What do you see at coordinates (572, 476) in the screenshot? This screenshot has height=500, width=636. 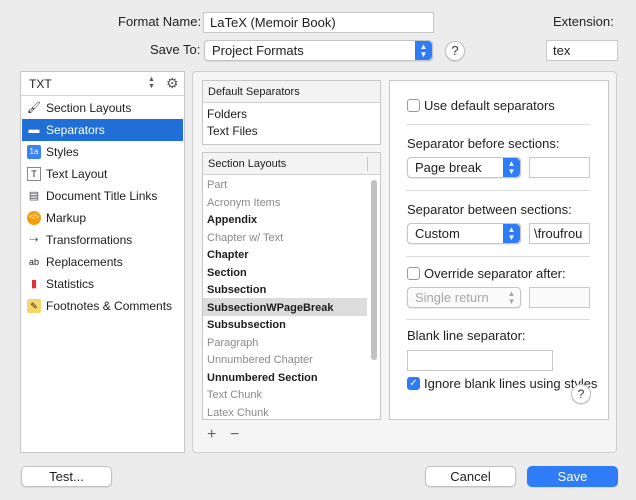 I see `save-button: Save` at bounding box center [572, 476].